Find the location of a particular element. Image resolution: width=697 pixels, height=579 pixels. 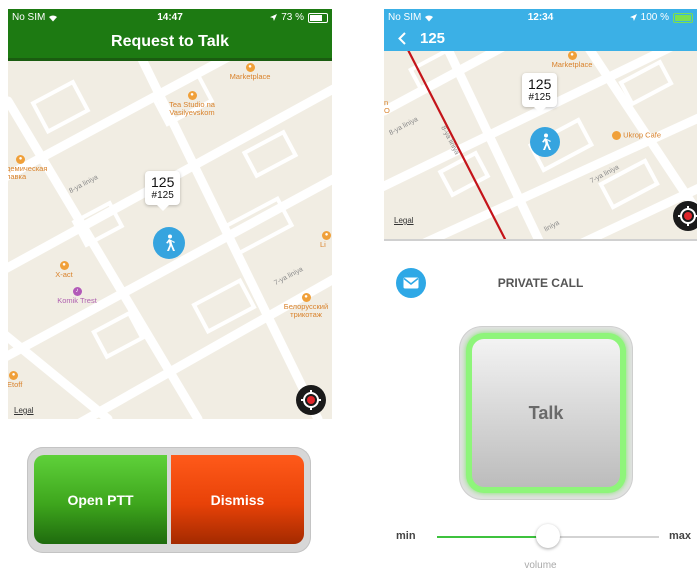

status-bar: No SIM 14:47 73 % is located at coordinates (170, 17).